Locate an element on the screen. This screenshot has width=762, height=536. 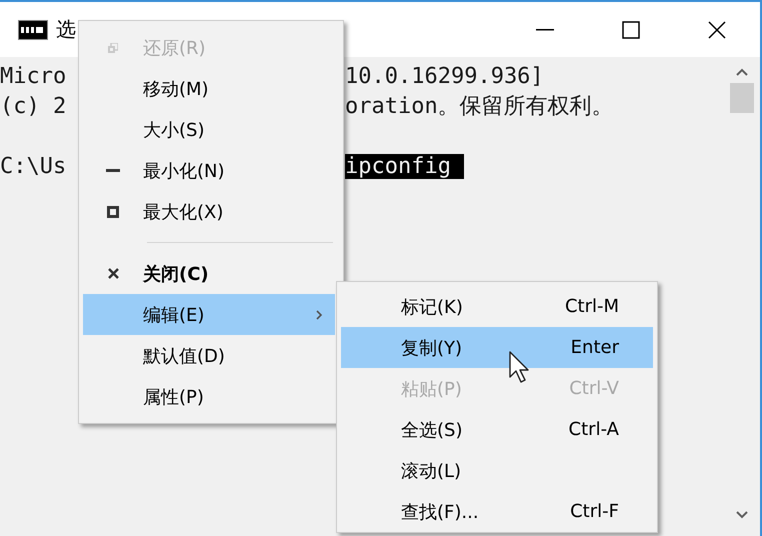
menu-item: 查找(F)... Ctrl-F is located at coordinates (497, 511).